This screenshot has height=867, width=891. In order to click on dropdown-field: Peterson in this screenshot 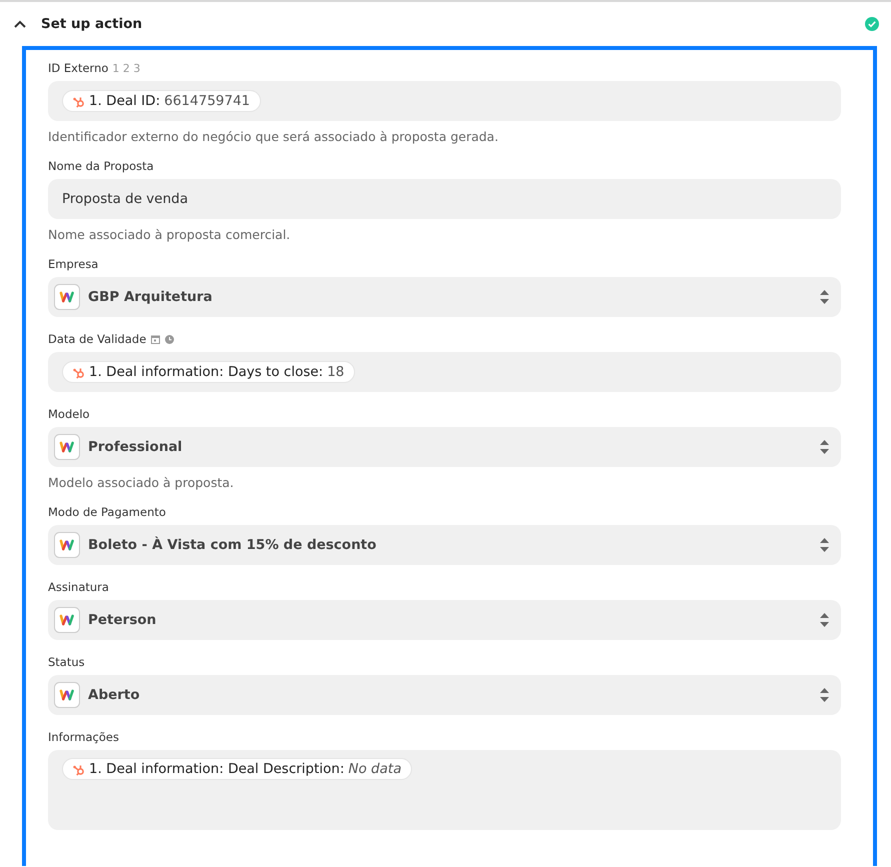, I will do `click(444, 620)`.